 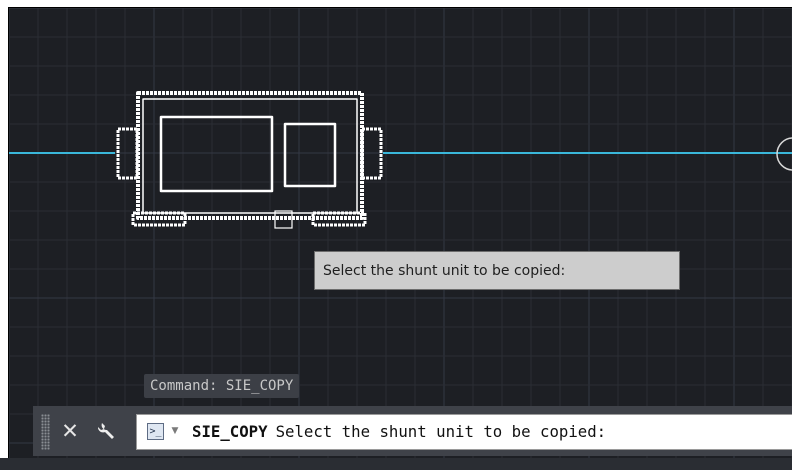 What do you see at coordinates (444, 271) in the screenshot?
I see `tooltip-text: Select the shunt unit to be copied:` at bounding box center [444, 271].